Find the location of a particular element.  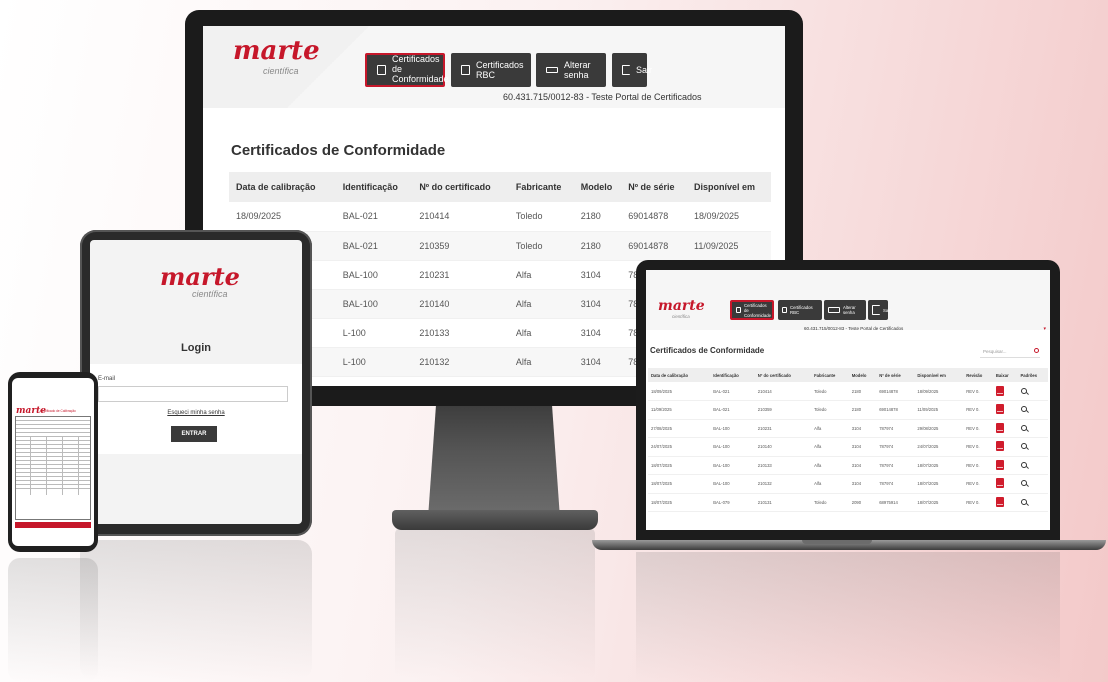

keyboard-icon is located at coordinates (834, 310).